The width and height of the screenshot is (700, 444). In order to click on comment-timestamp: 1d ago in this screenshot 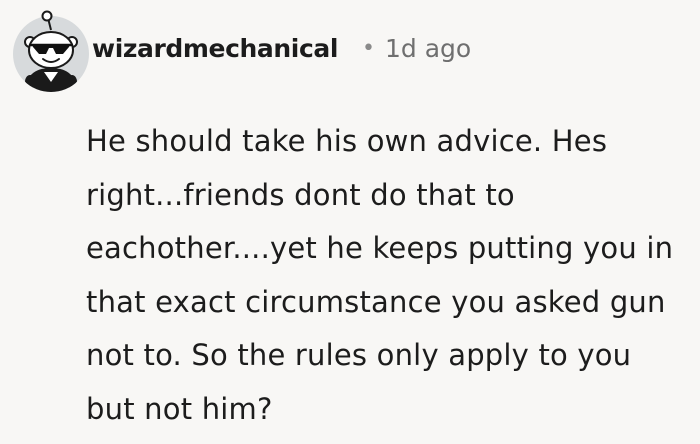, I will do `click(428, 48)`.